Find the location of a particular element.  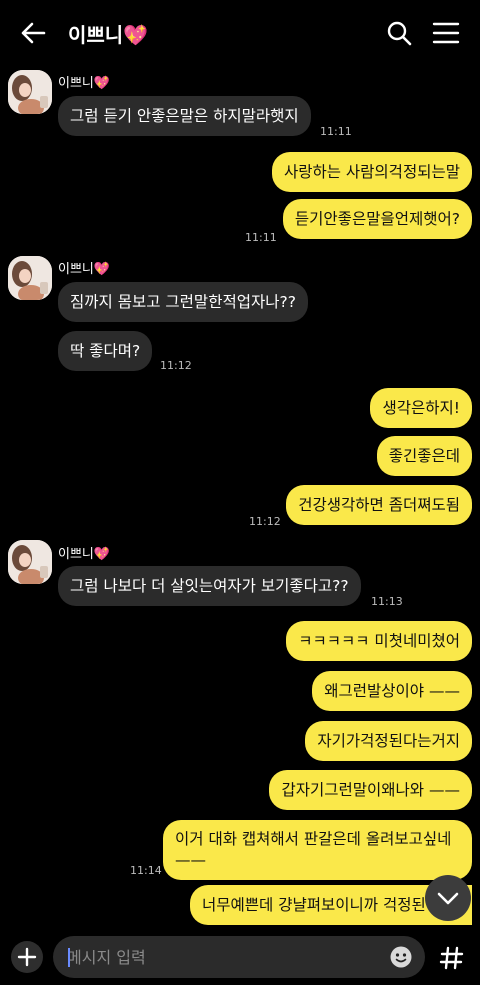

smiley-icon is located at coordinates (401, 957).